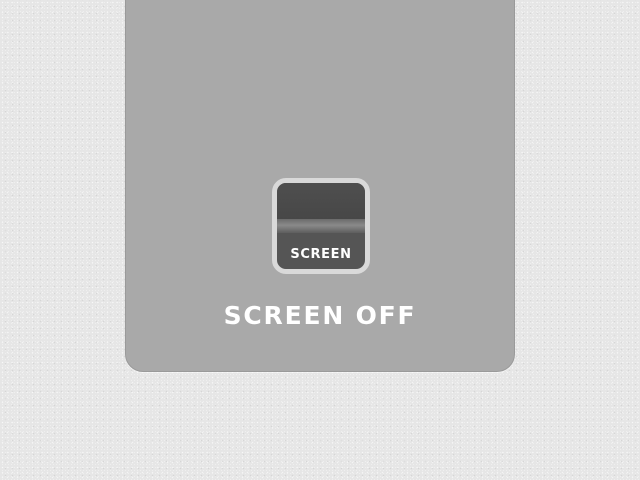 This screenshot has height=480, width=640. What do you see at coordinates (320, 315) in the screenshot?
I see `screen-status-text: SCREEN OFF` at bounding box center [320, 315].